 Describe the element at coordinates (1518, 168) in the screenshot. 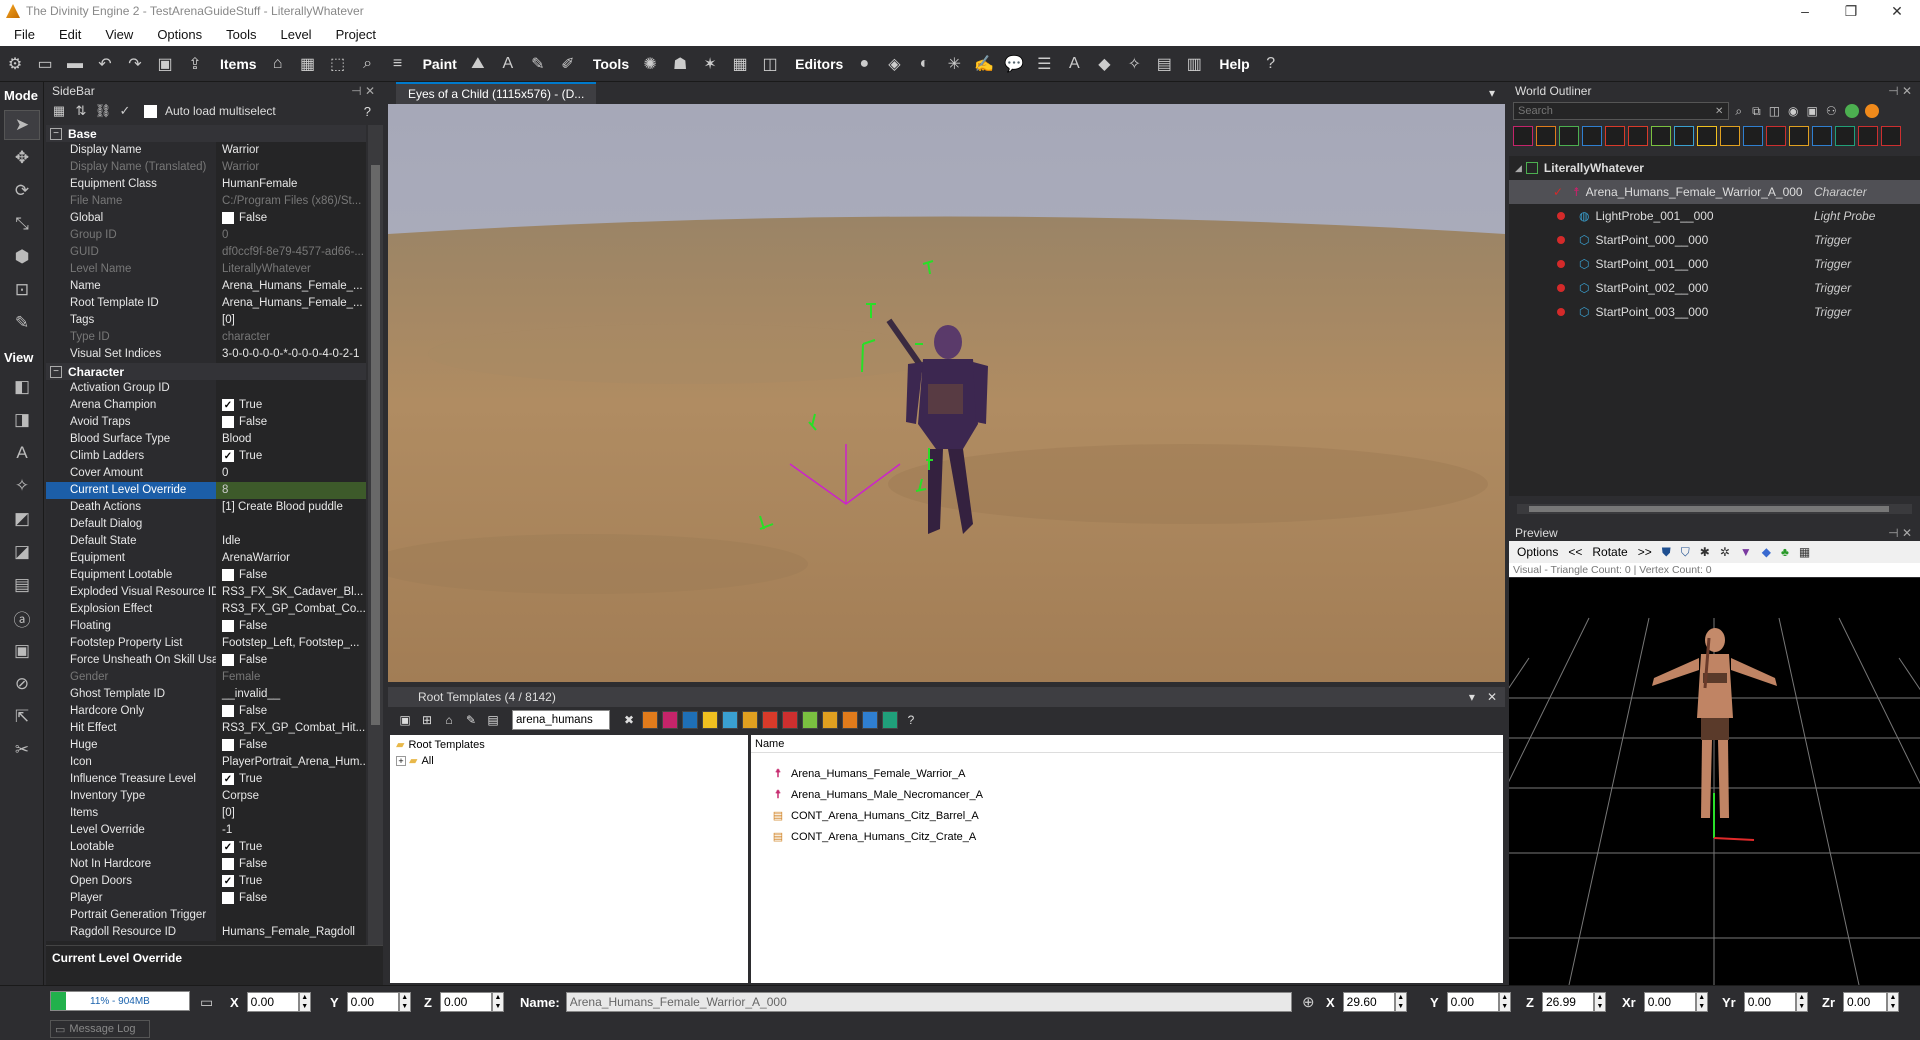

I see `collapse-icon: ◢` at that location.